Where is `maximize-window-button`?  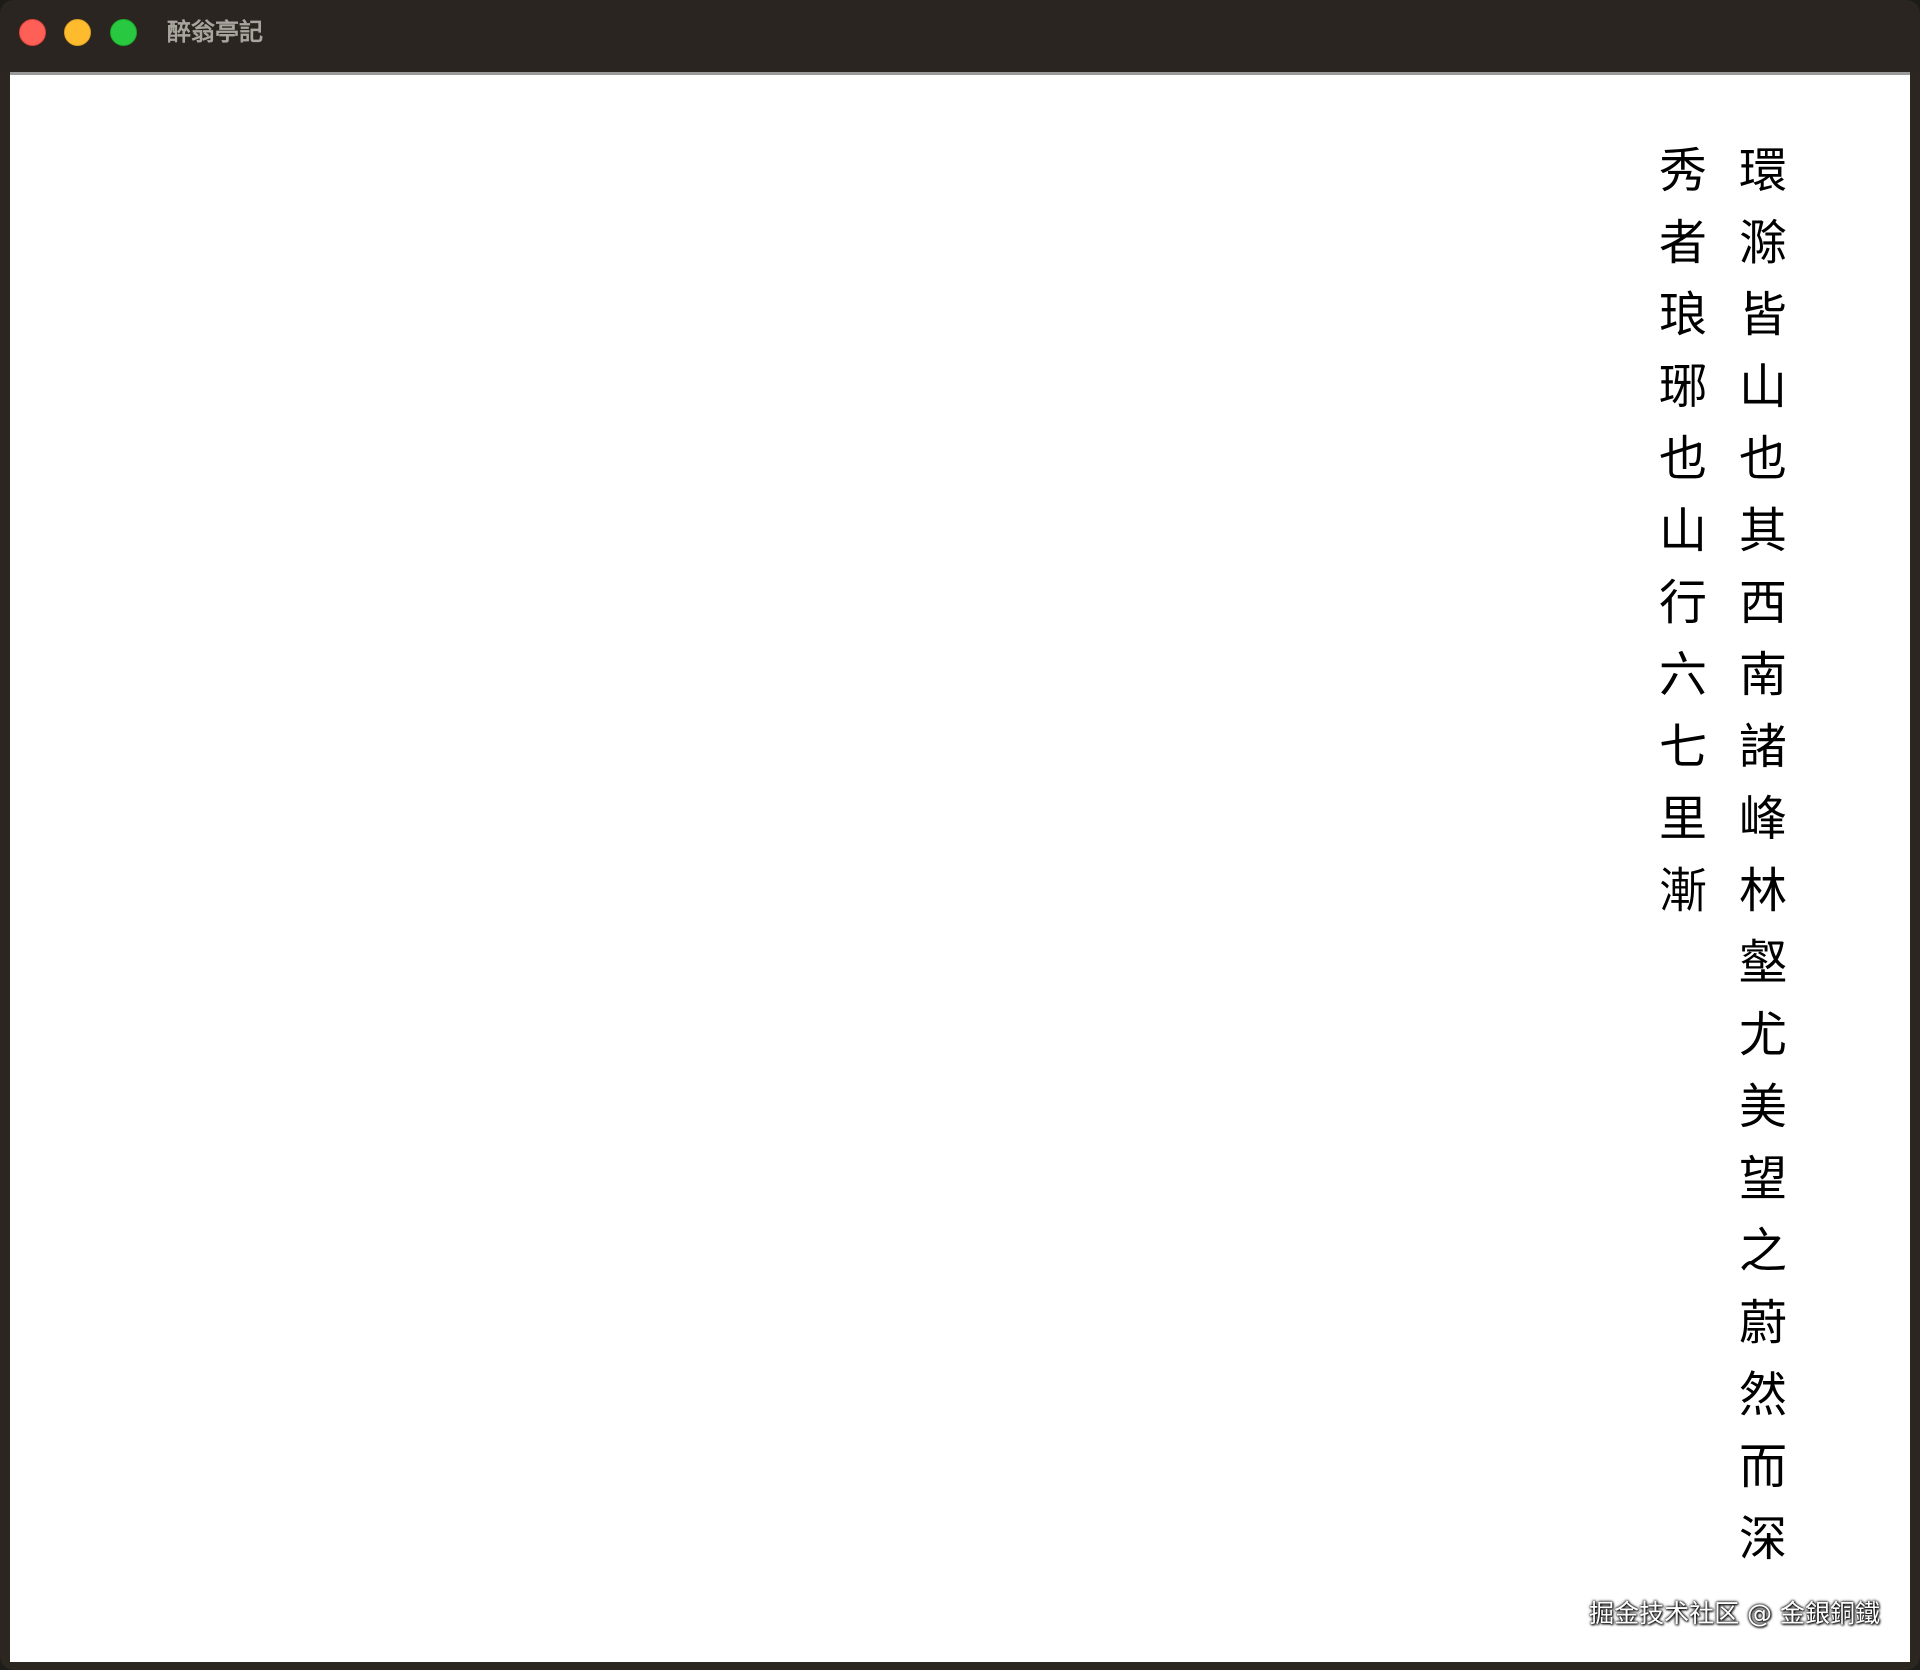 maximize-window-button is located at coordinates (123, 32).